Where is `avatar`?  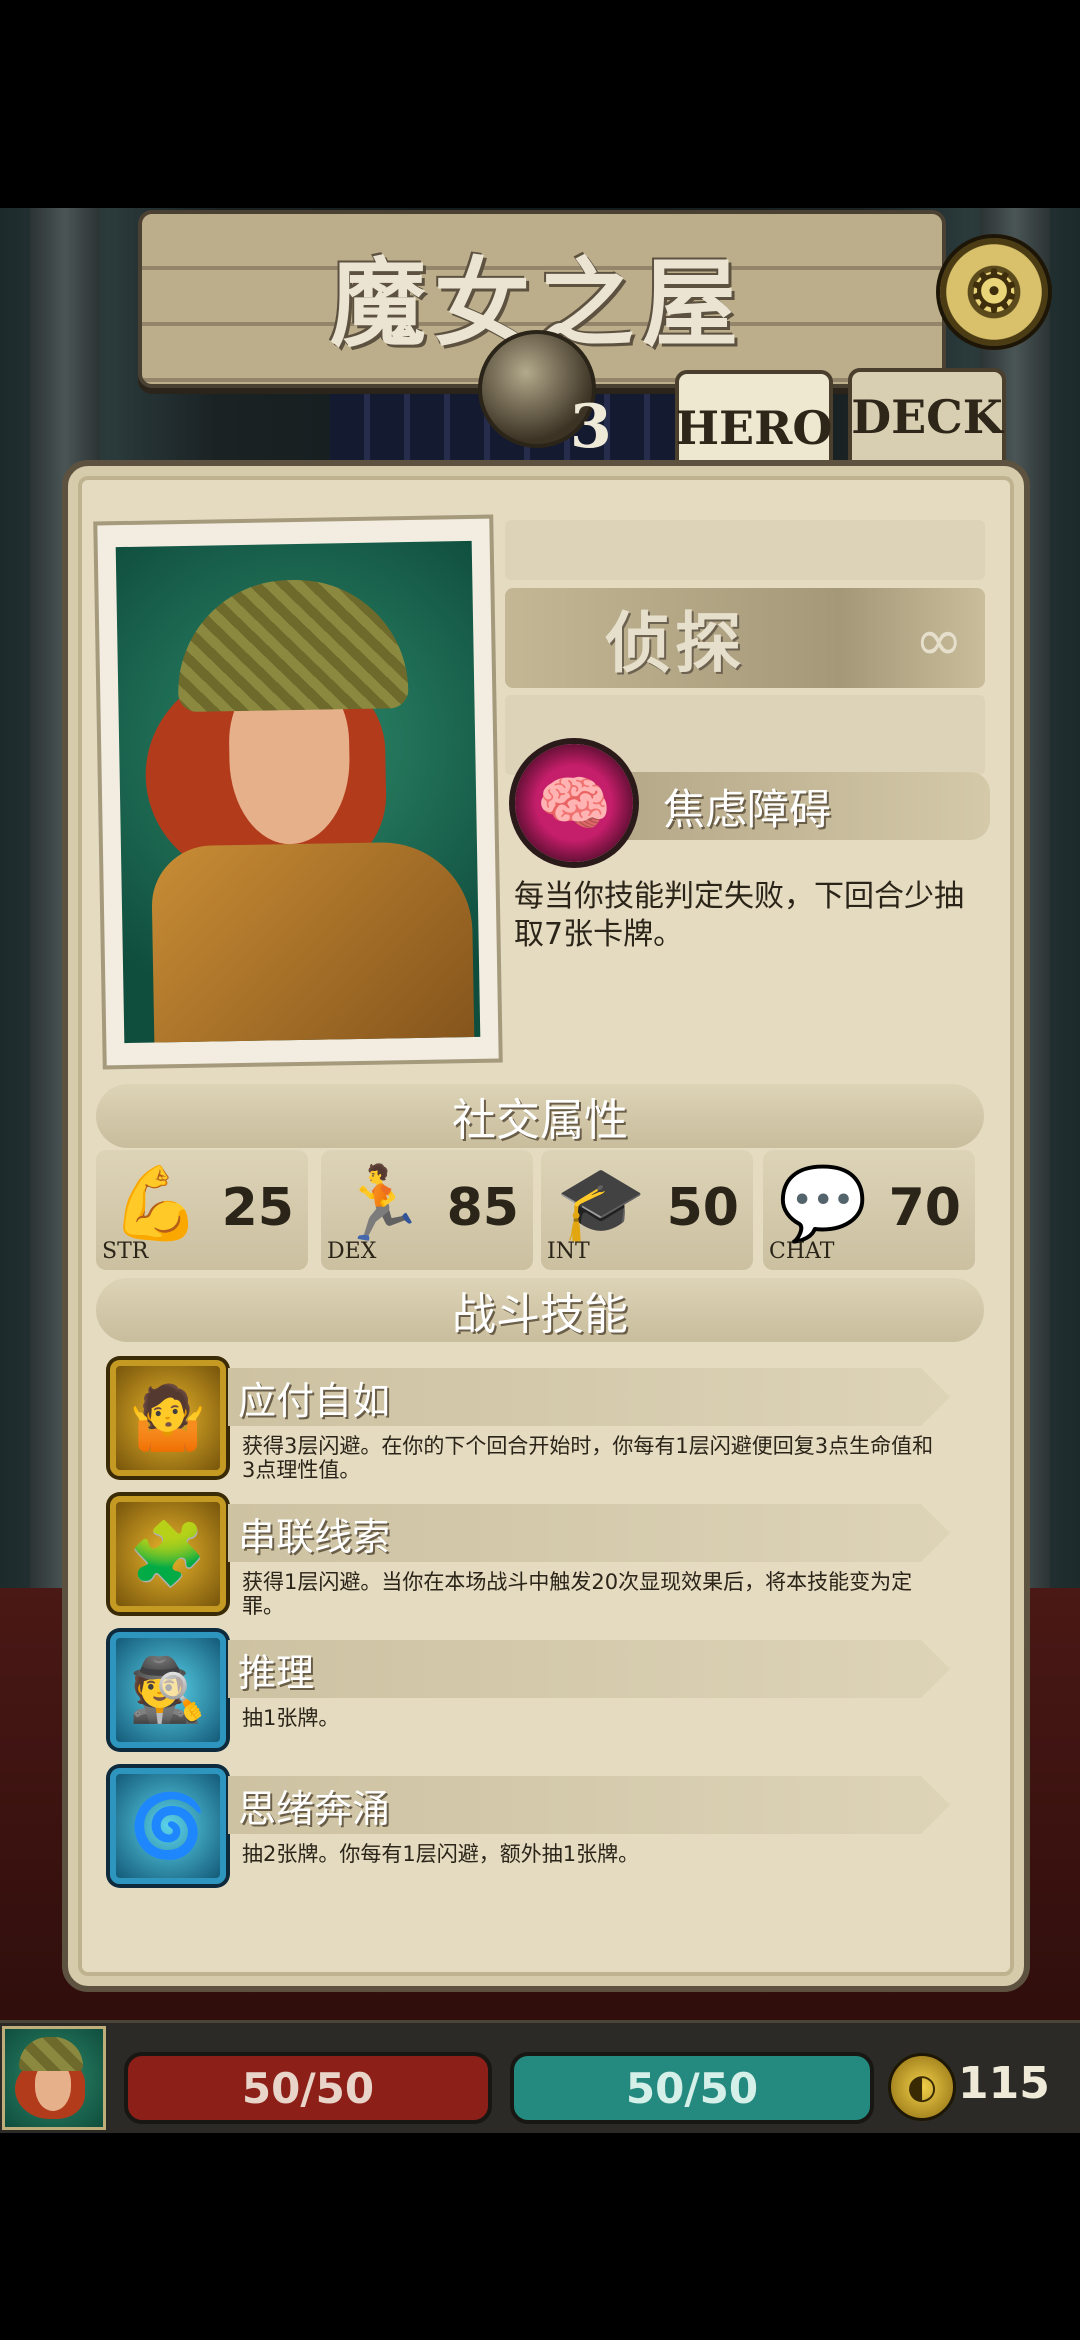 avatar is located at coordinates (54, 2078).